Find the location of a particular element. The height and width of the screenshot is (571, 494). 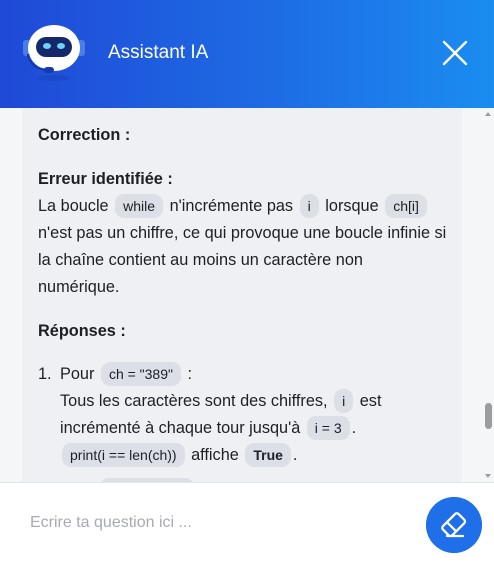

close-icon is located at coordinates (455, 53).